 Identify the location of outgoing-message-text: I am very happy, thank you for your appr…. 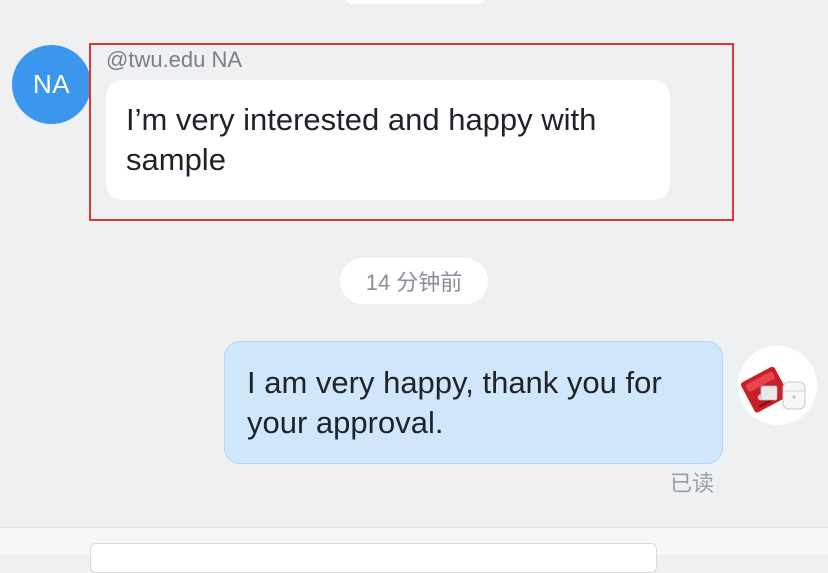
(454, 402).